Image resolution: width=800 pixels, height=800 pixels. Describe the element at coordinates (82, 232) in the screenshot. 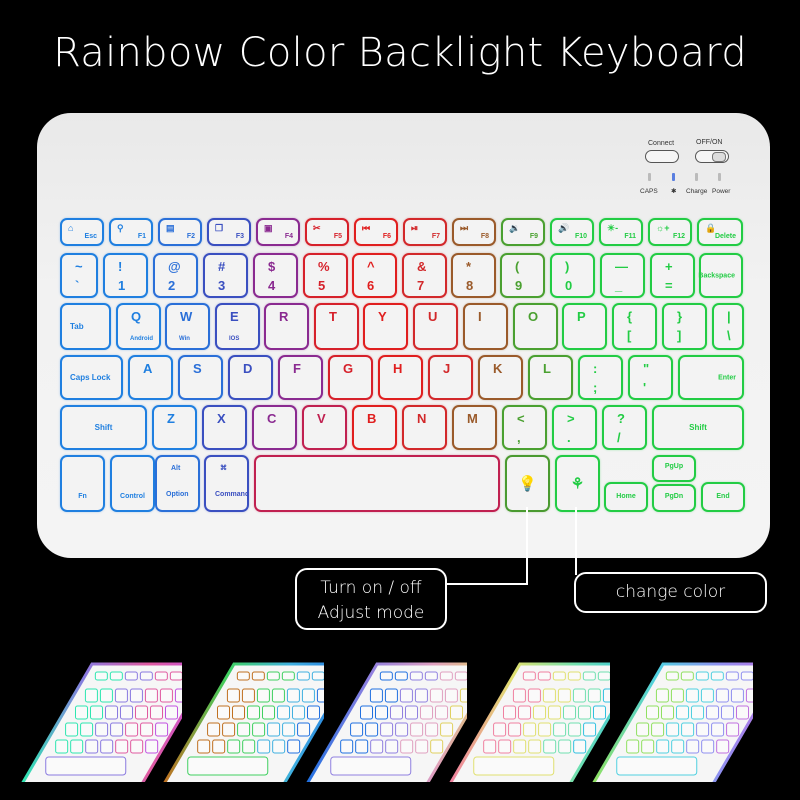

I see `key-esc: ⌂ Esc` at that location.